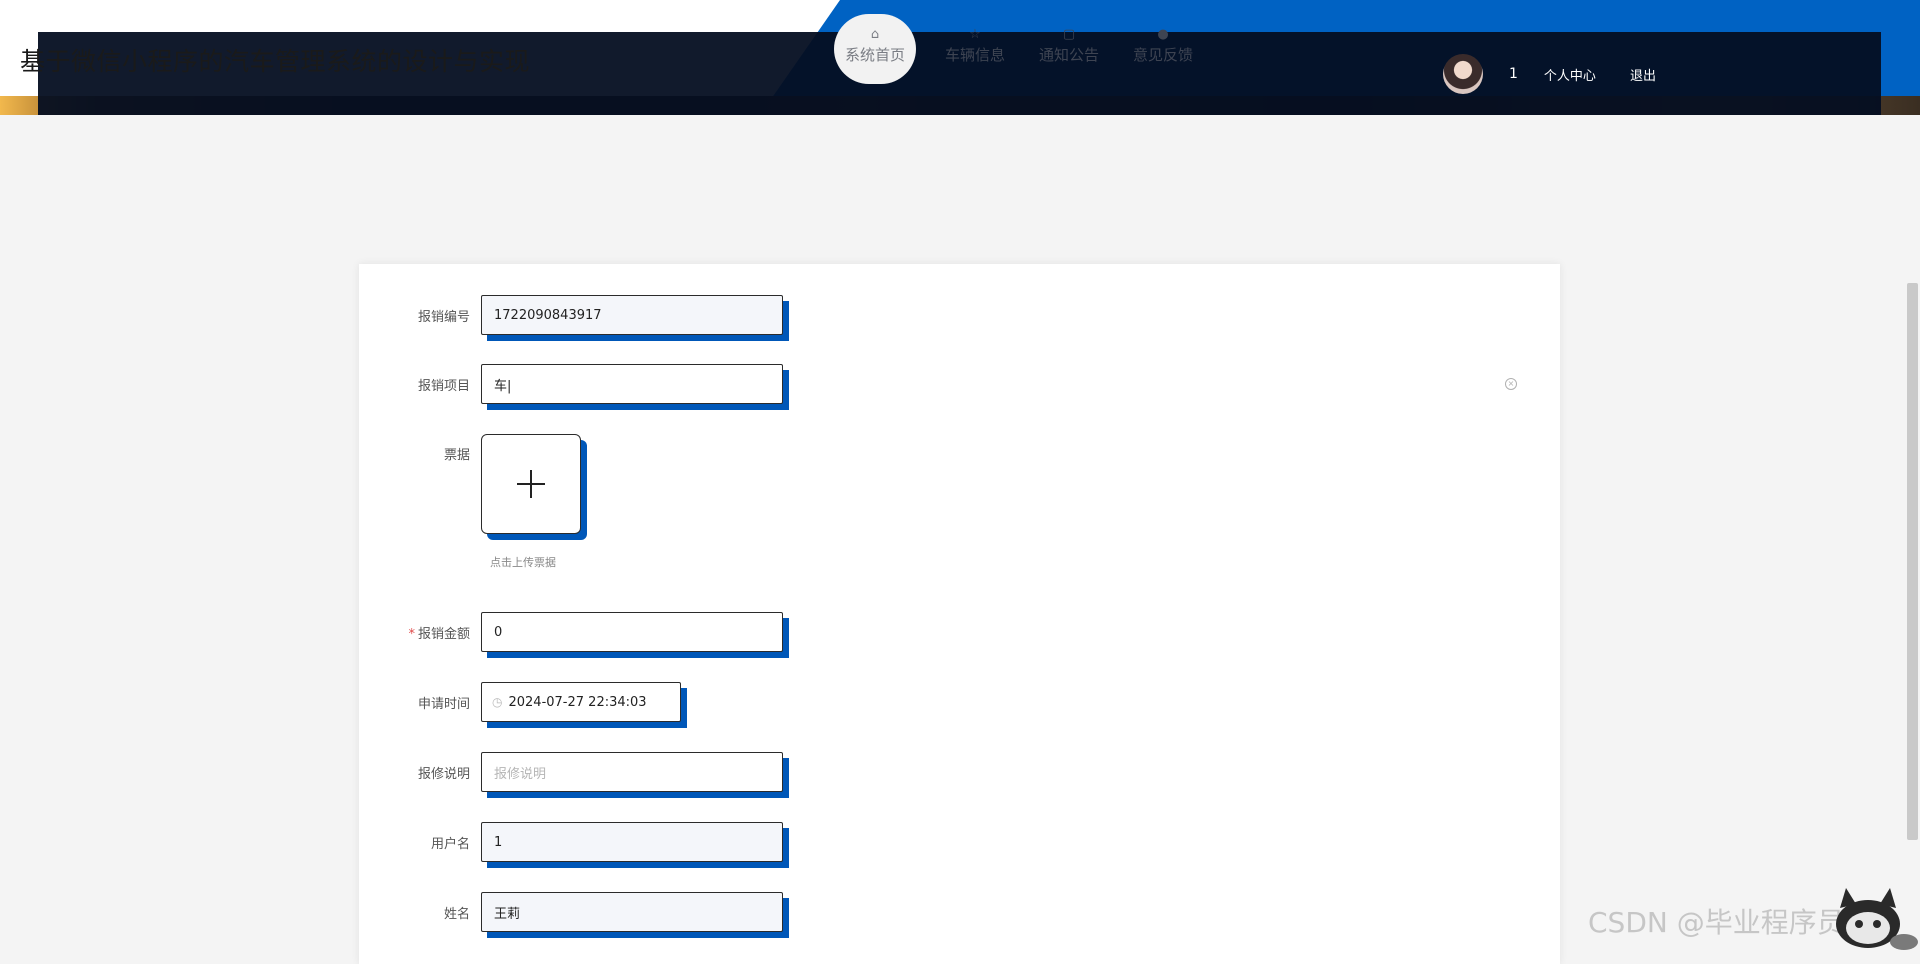 This screenshot has height=964, width=1920. I want to click on reimburse-no-label: 报销编号, so click(443, 317).